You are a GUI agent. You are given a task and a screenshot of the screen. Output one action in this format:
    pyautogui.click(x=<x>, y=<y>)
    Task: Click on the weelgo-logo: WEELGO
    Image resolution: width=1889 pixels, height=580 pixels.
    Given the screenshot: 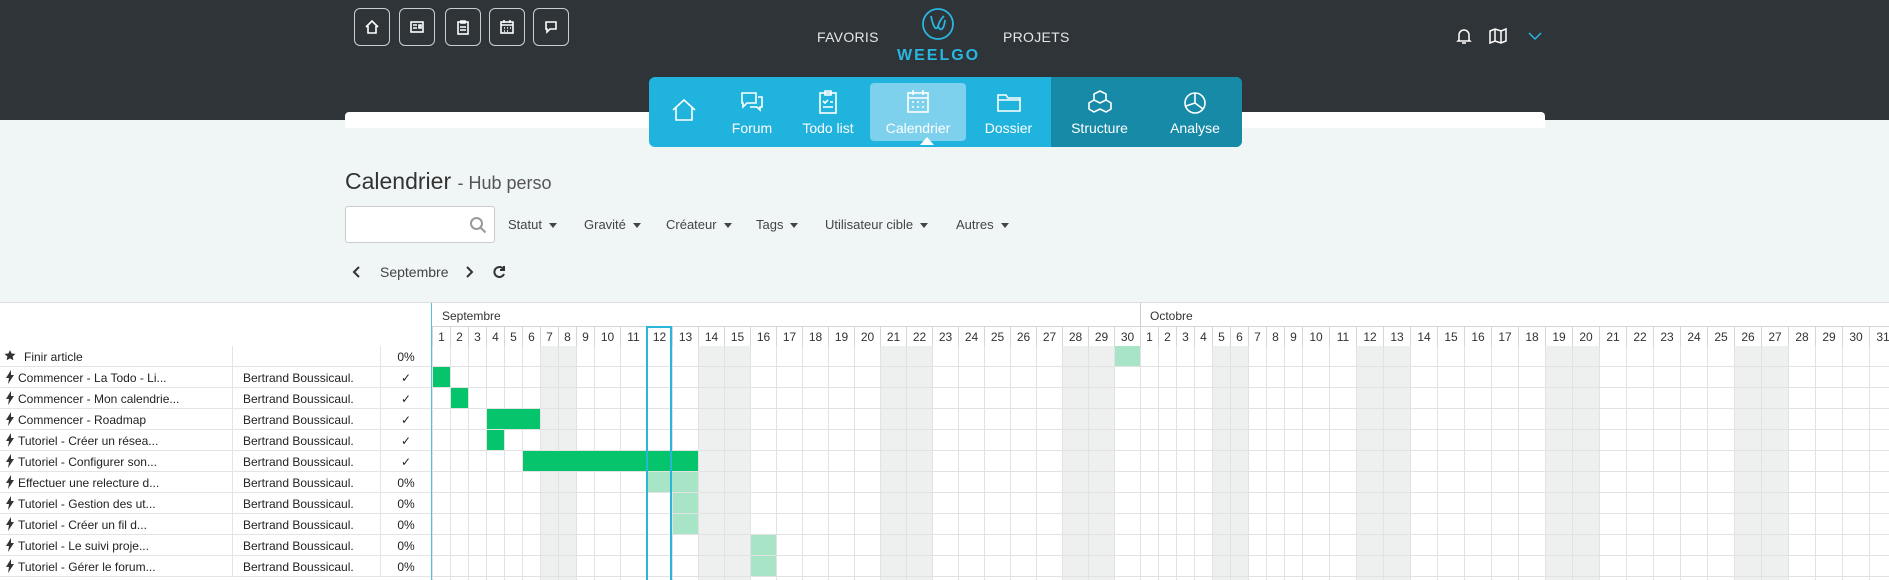 What is the action you would take?
    pyautogui.click(x=938, y=37)
    